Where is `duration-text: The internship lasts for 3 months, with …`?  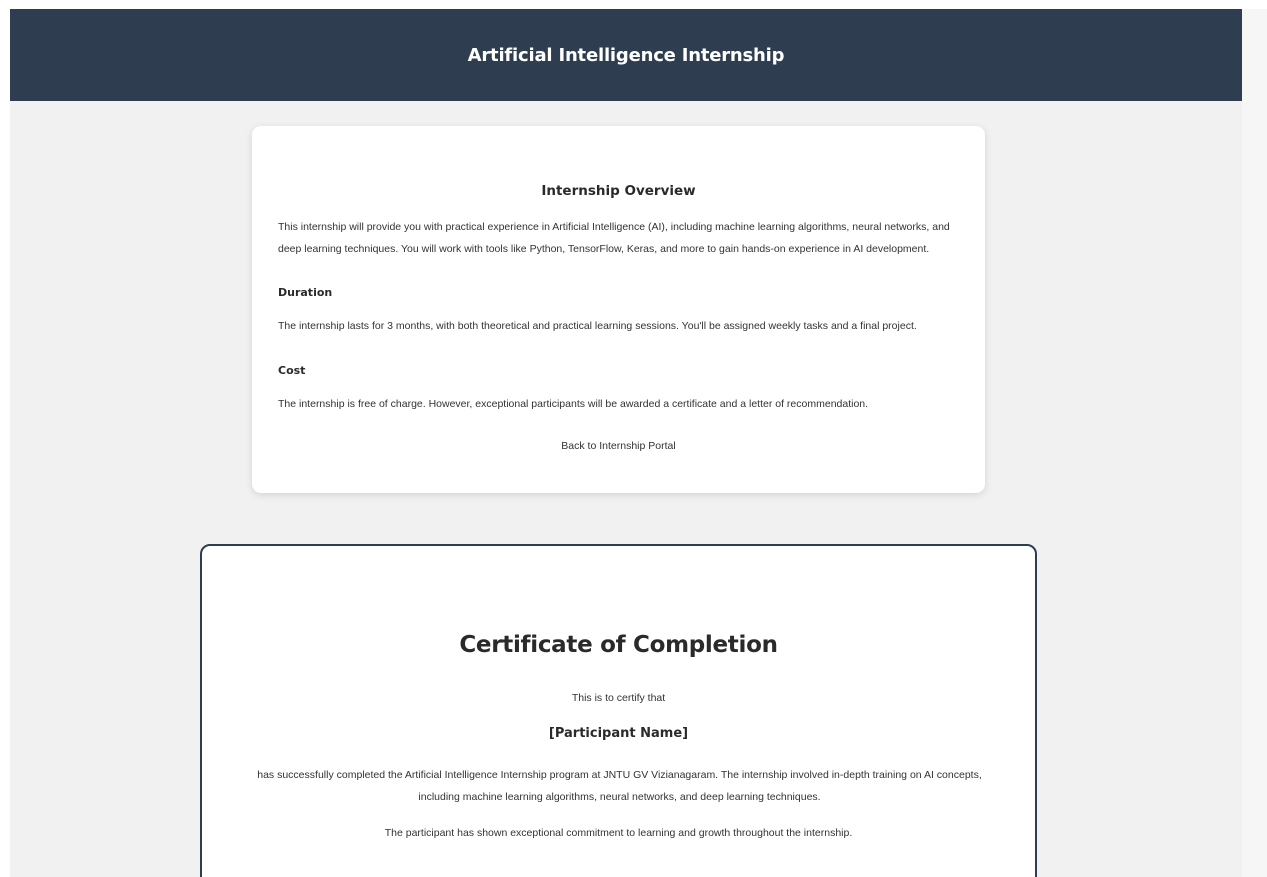
duration-text: The internship lasts for 3 months, with … is located at coordinates (597, 326).